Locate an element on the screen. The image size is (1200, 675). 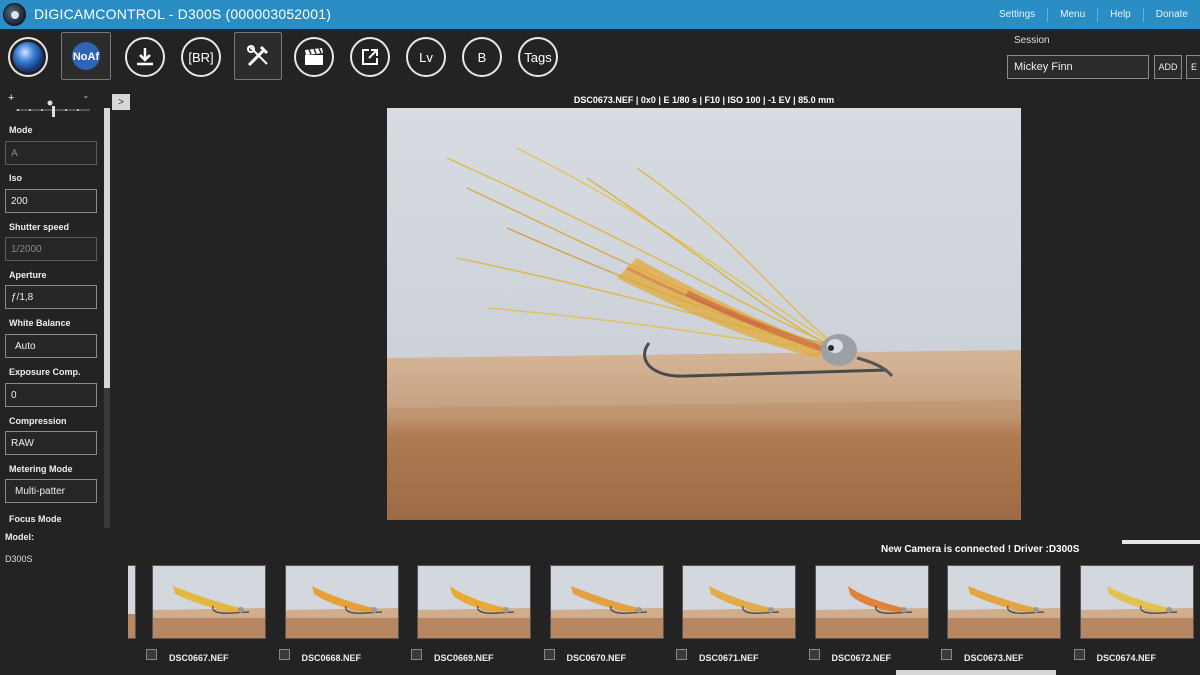
zoom-track is located at coordinates (53, 108).